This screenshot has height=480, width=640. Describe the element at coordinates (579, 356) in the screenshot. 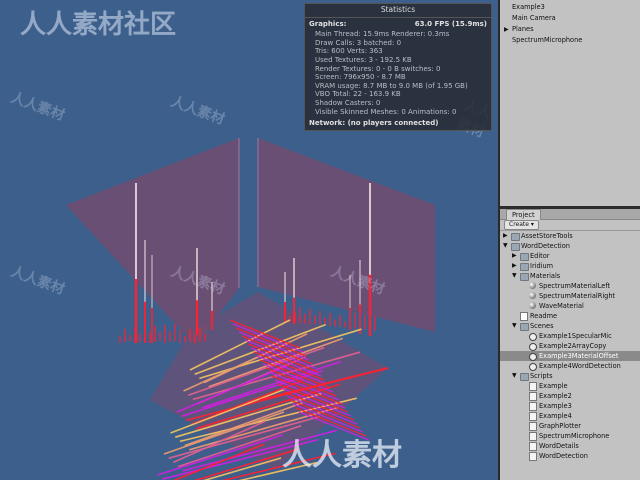

I see `project-tree-item-label: Example3MaterialOffset` at that location.